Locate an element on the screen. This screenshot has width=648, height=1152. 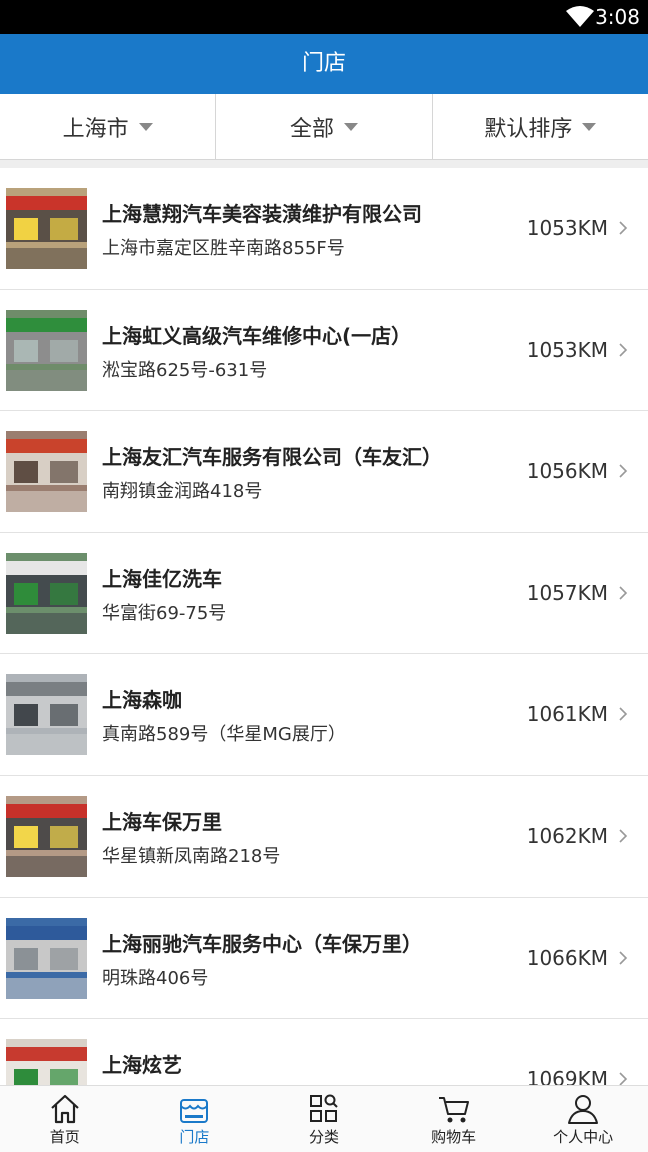
store-name: 上海车保万里 is located at coordinates (162, 821).